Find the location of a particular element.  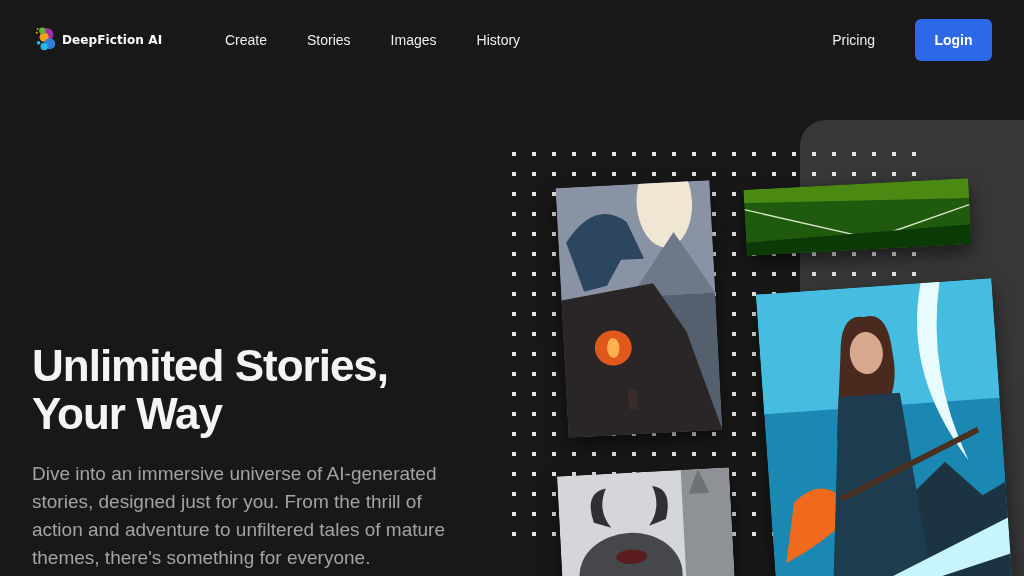

login-button: Login is located at coordinates (953, 40).